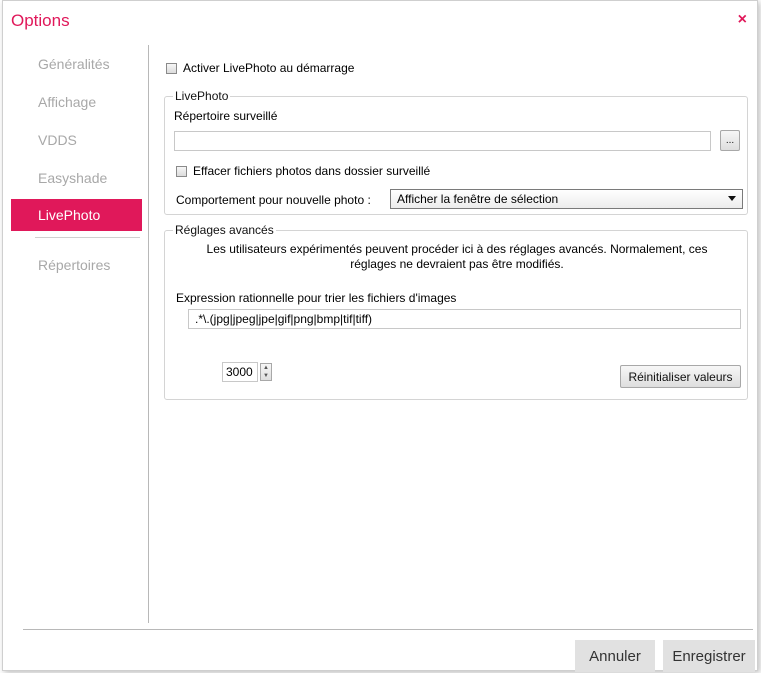  What do you see at coordinates (87, 237) in the screenshot?
I see `sidebar-divider` at bounding box center [87, 237].